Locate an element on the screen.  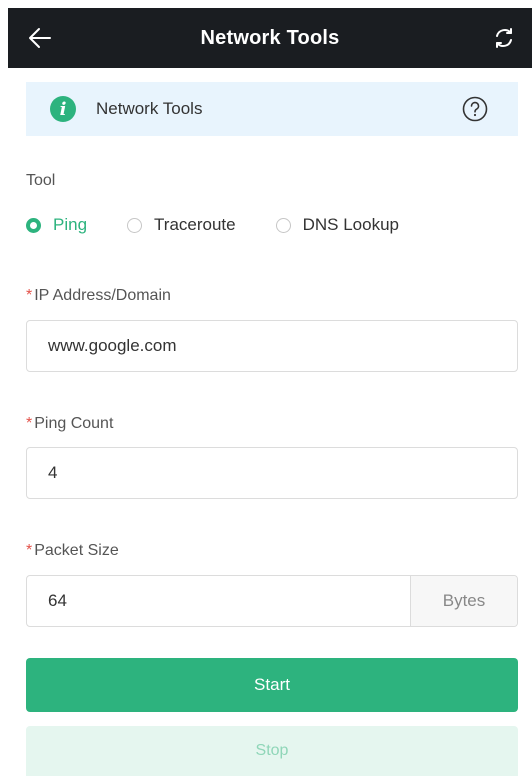
refresh-icon is located at coordinates (504, 38).